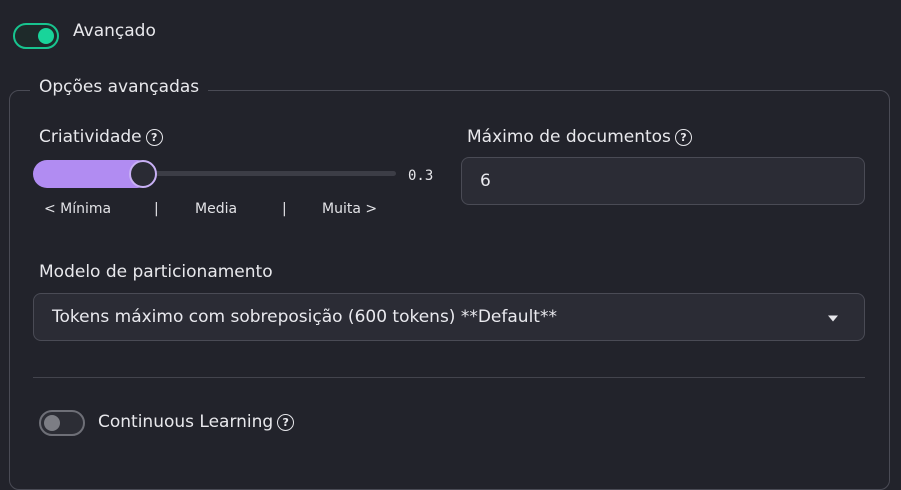 Image resolution: width=901 pixels, height=490 pixels. I want to click on continuous-learning-label-row: Continuous Learning?, so click(196, 422).